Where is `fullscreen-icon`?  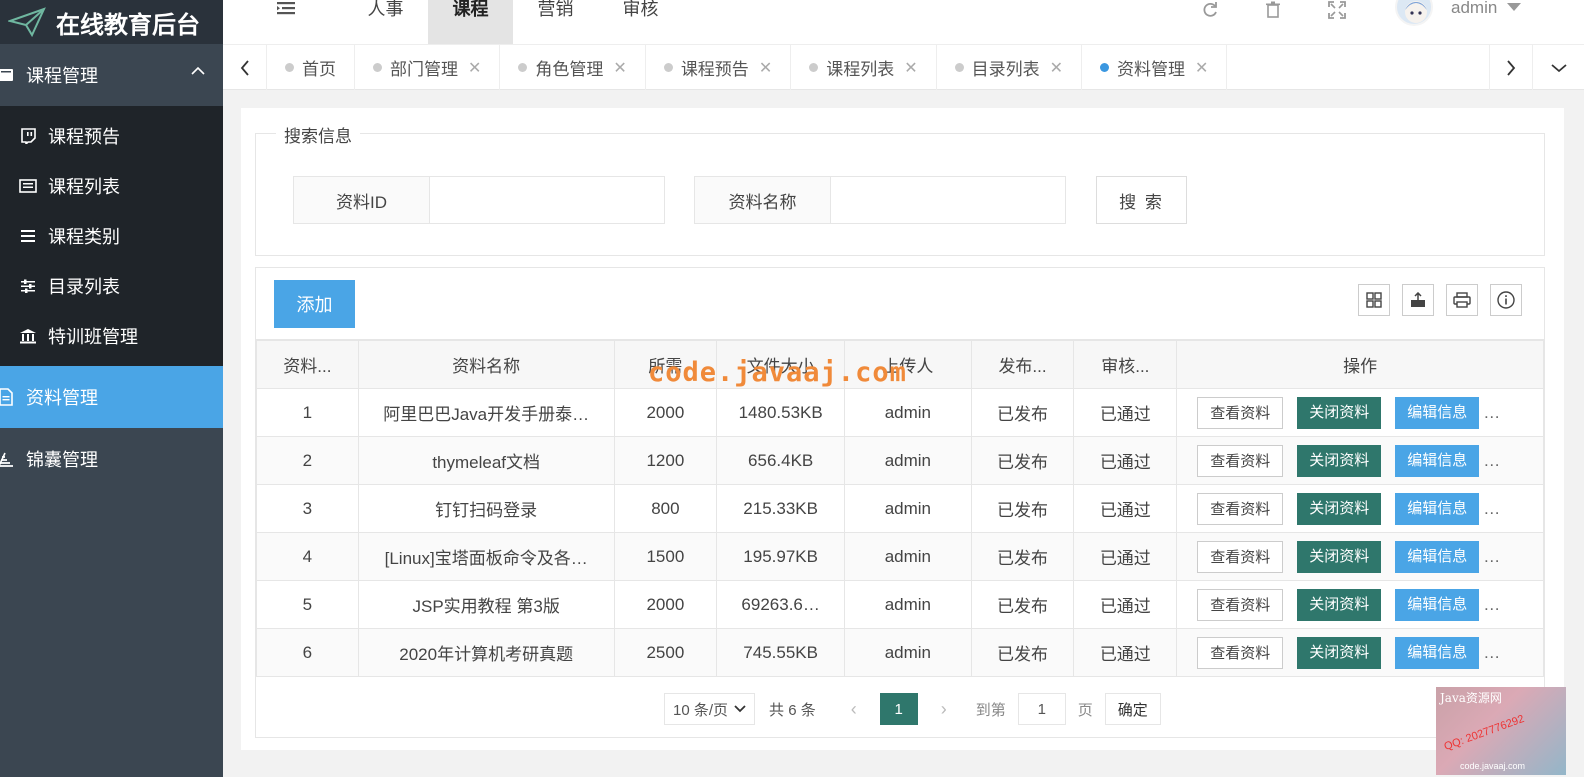 fullscreen-icon is located at coordinates (1337, 10).